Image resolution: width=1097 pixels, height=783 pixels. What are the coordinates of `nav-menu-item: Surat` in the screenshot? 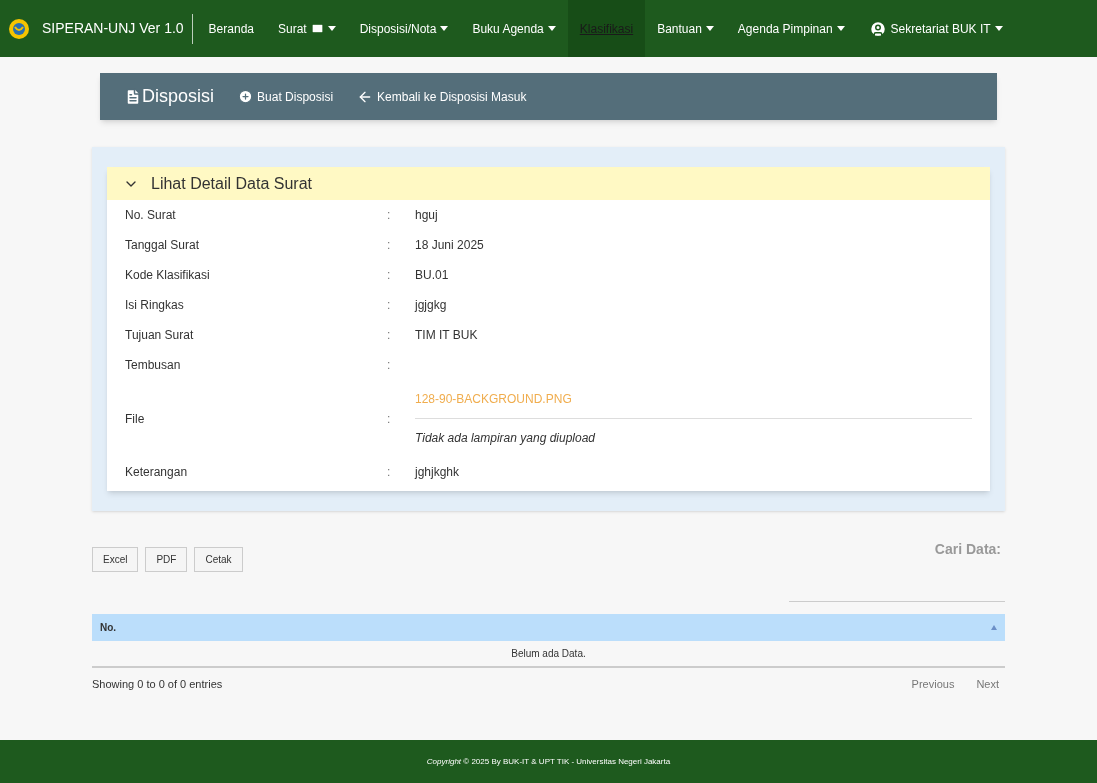 It's located at (307, 28).